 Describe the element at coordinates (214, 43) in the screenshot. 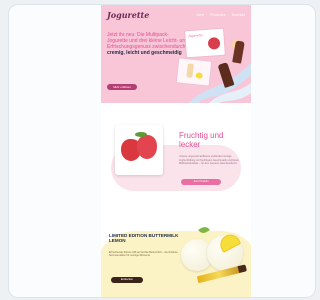

I see `strawberry-image` at that location.